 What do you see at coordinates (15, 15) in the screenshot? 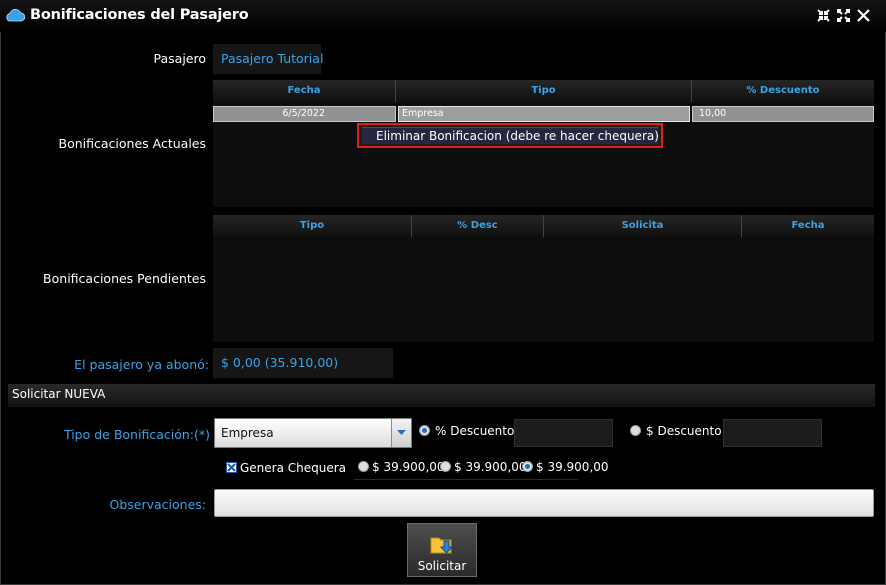
I see `cloud-icon` at bounding box center [15, 15].